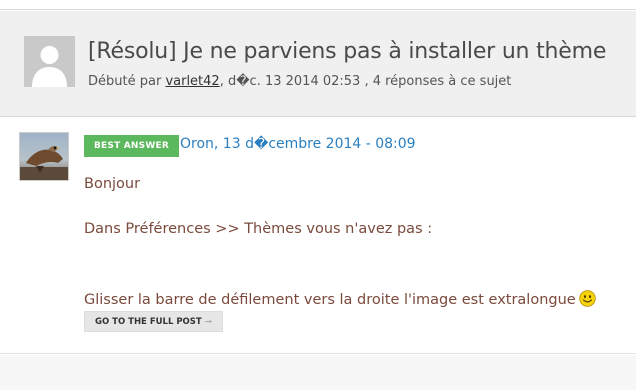 The height and width of the screenshot is (390, 636). I want to click on hawk-avatar-icon, so click(44, 156).